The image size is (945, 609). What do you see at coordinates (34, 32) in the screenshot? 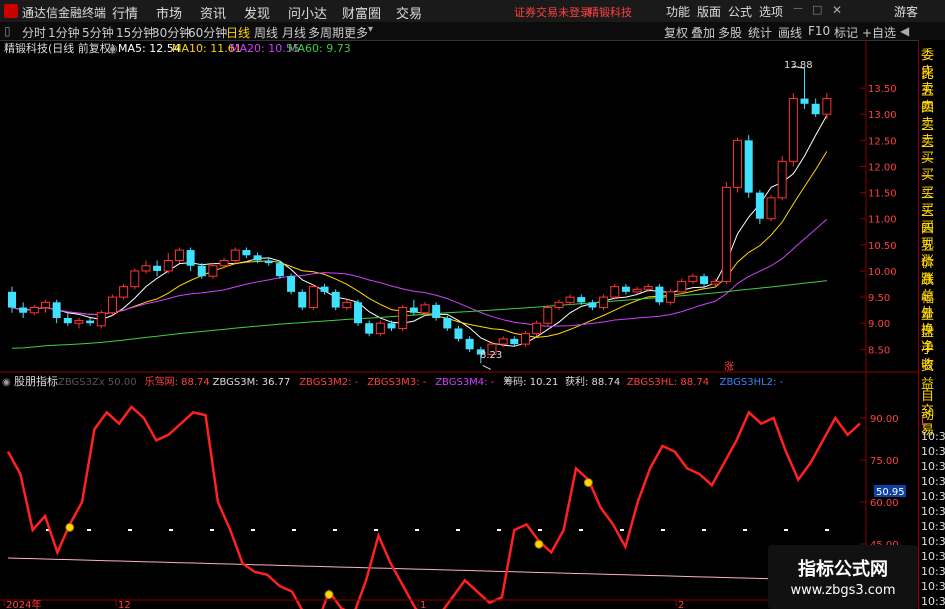
I see `period-fenshi: 分时` at bounding box center [34, 32].